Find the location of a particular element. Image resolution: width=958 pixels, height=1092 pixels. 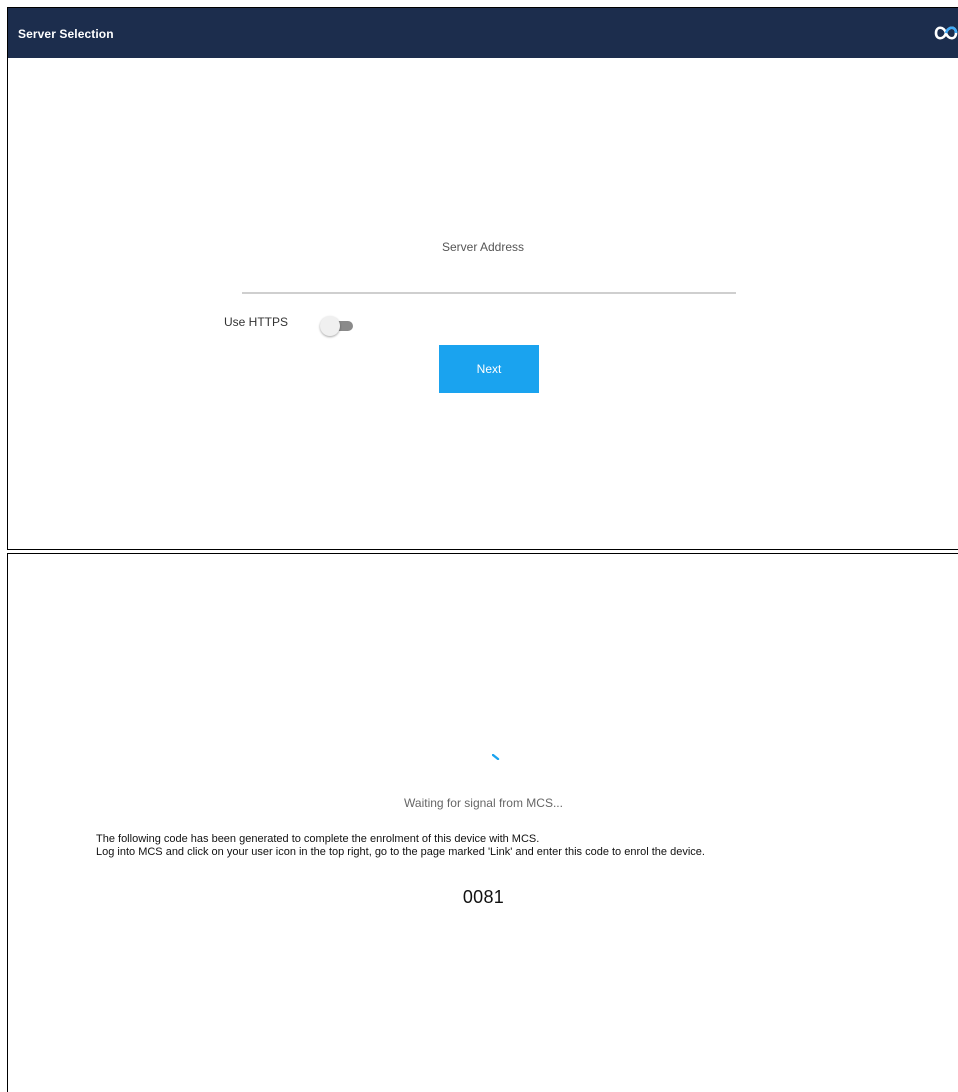

use-https-toggle is located at coordinates (339, 327).